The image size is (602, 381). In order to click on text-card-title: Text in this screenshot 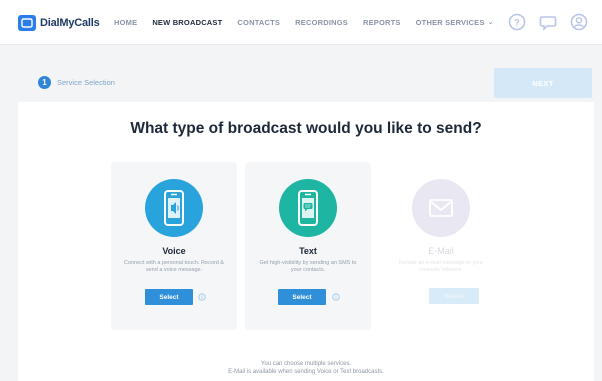, I will do `click(308, 251)`.